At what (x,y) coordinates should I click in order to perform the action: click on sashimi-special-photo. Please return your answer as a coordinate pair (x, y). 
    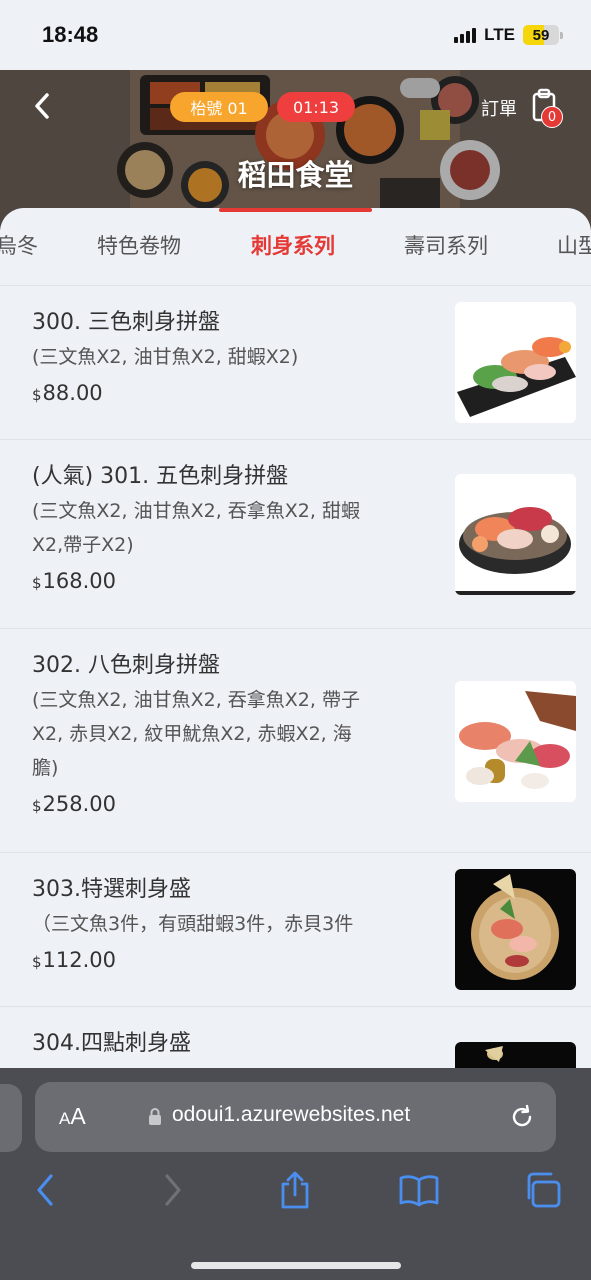
    Looking at the image, I should click on (515, 929).